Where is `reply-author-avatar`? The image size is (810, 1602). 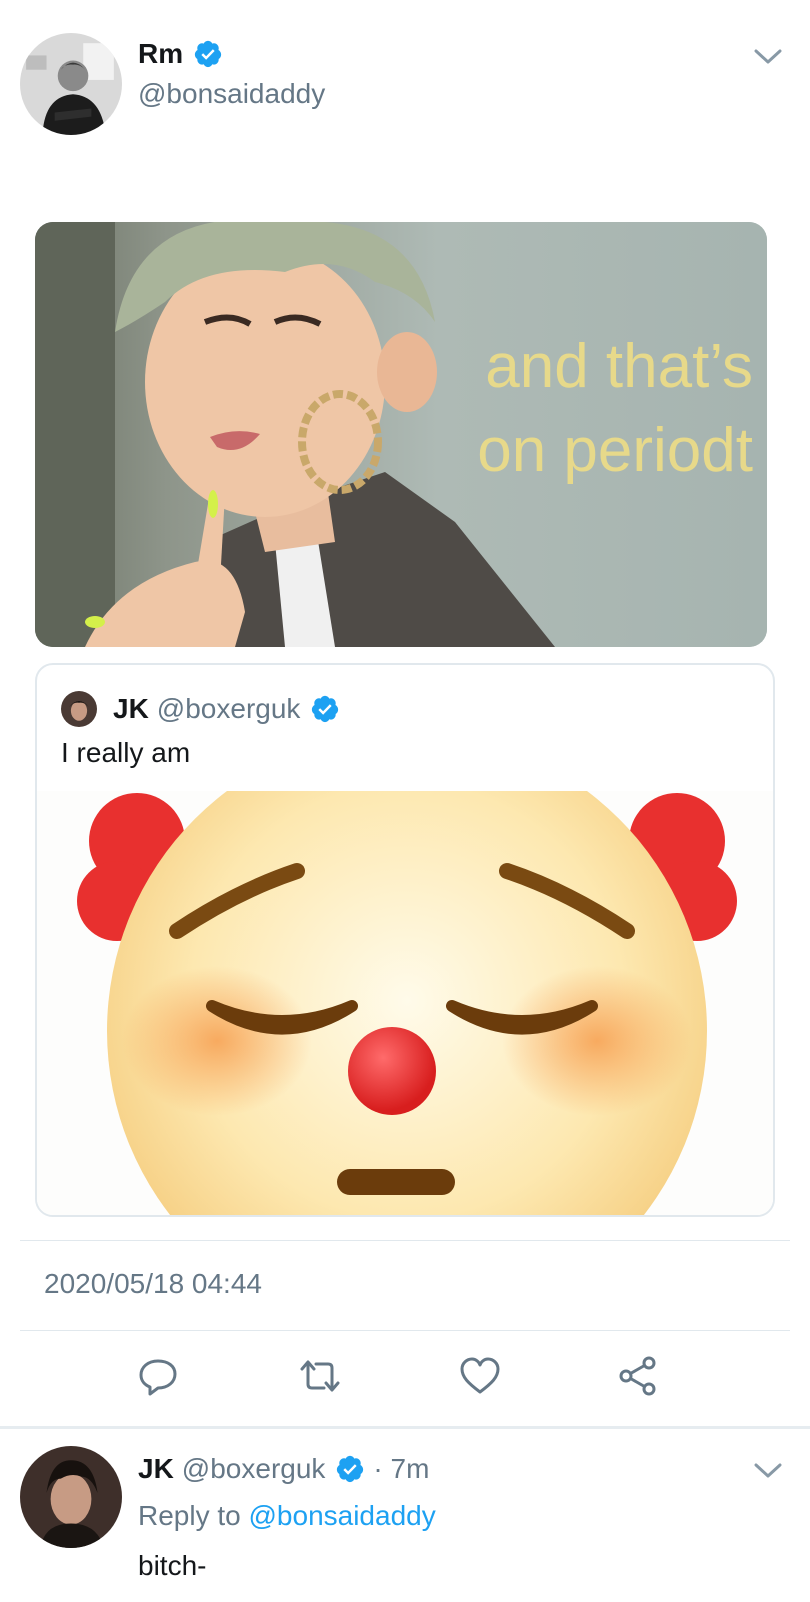
reply-author-avatar is located at coordinates (71, 1497).